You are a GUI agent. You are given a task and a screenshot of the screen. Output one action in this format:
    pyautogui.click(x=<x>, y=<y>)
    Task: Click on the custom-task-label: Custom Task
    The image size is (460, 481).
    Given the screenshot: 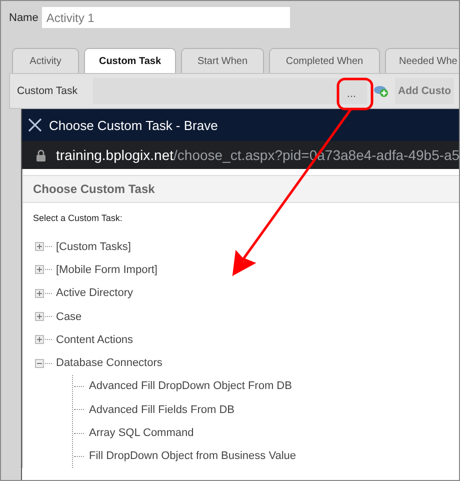 What is the action you would take?
    pyautogui.click(x=47, y=91)
    